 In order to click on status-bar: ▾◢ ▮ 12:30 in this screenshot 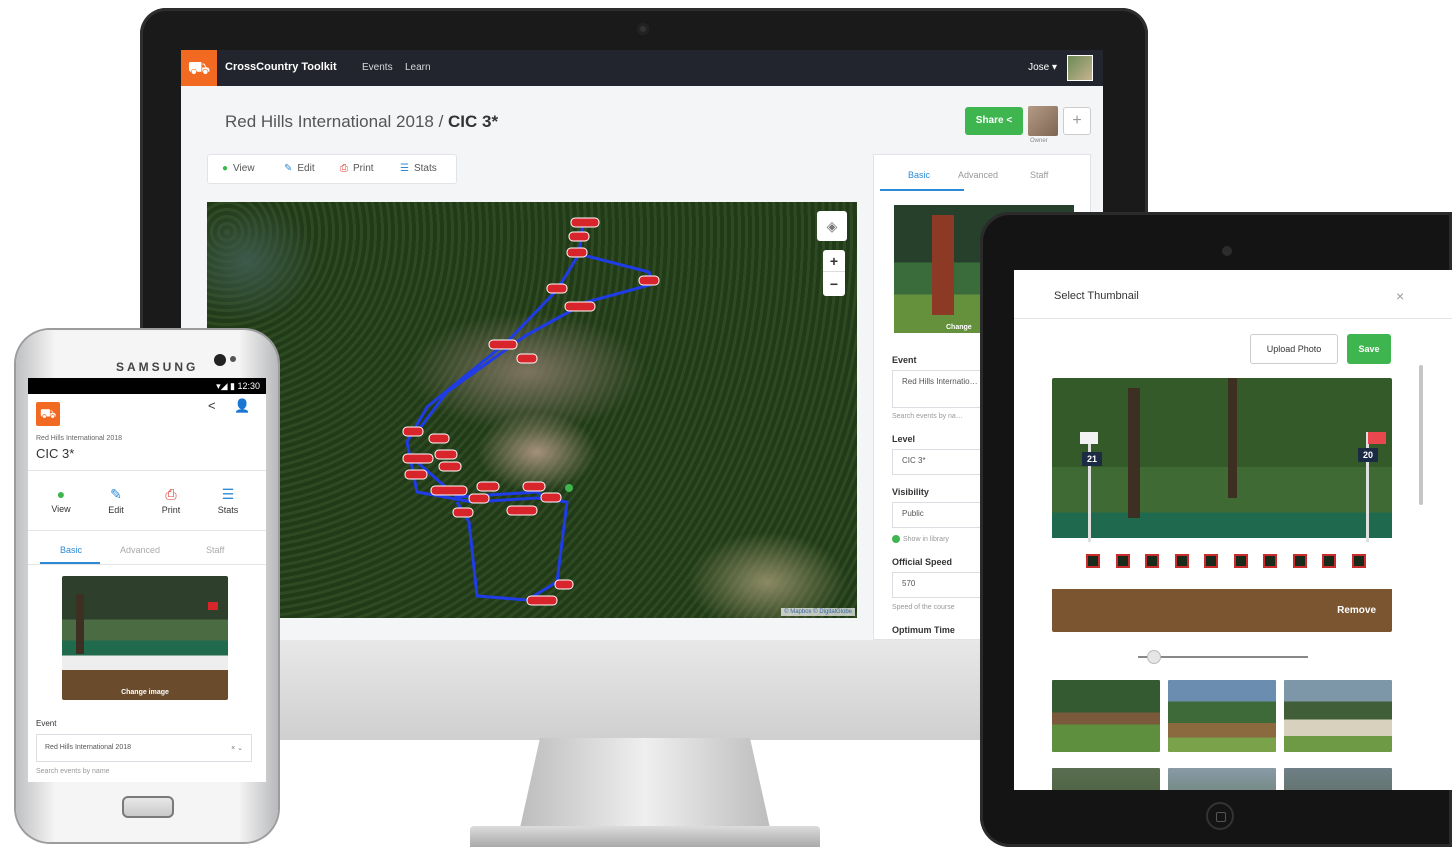, I will do `click(147, 386)`.